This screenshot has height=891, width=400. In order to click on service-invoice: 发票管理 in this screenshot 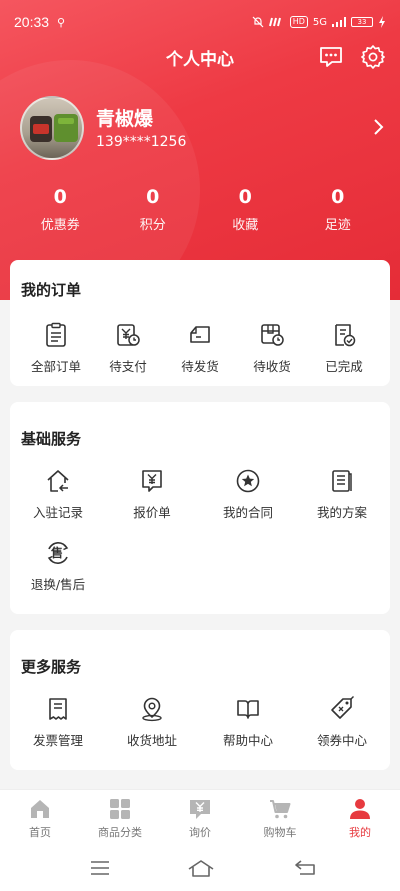, I will do `click(58, 722)`.